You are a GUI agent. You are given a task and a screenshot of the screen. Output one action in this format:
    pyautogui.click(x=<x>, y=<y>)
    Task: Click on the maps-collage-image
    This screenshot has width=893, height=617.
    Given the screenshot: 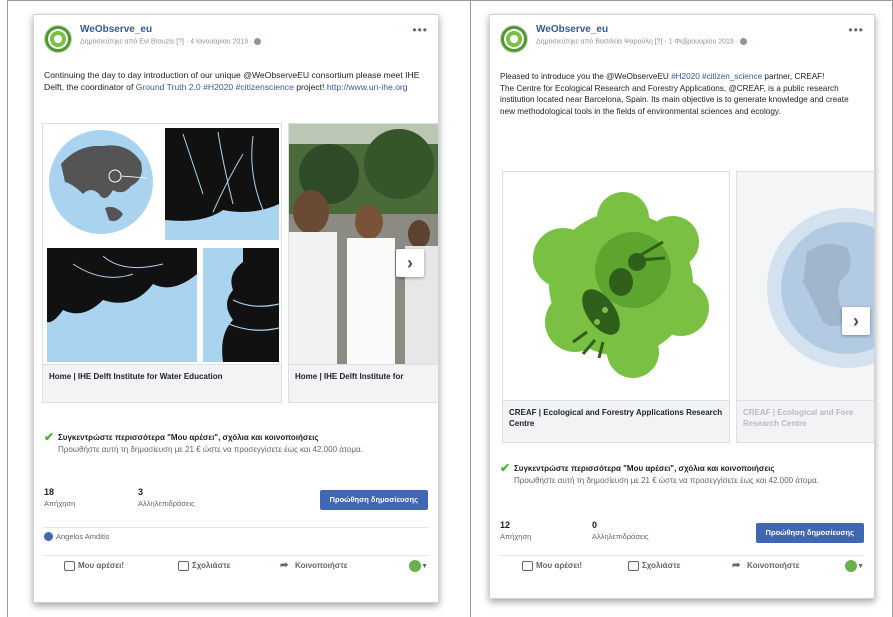 What is the action you would take?
    pyautogui.click(x=162, y=245)
    